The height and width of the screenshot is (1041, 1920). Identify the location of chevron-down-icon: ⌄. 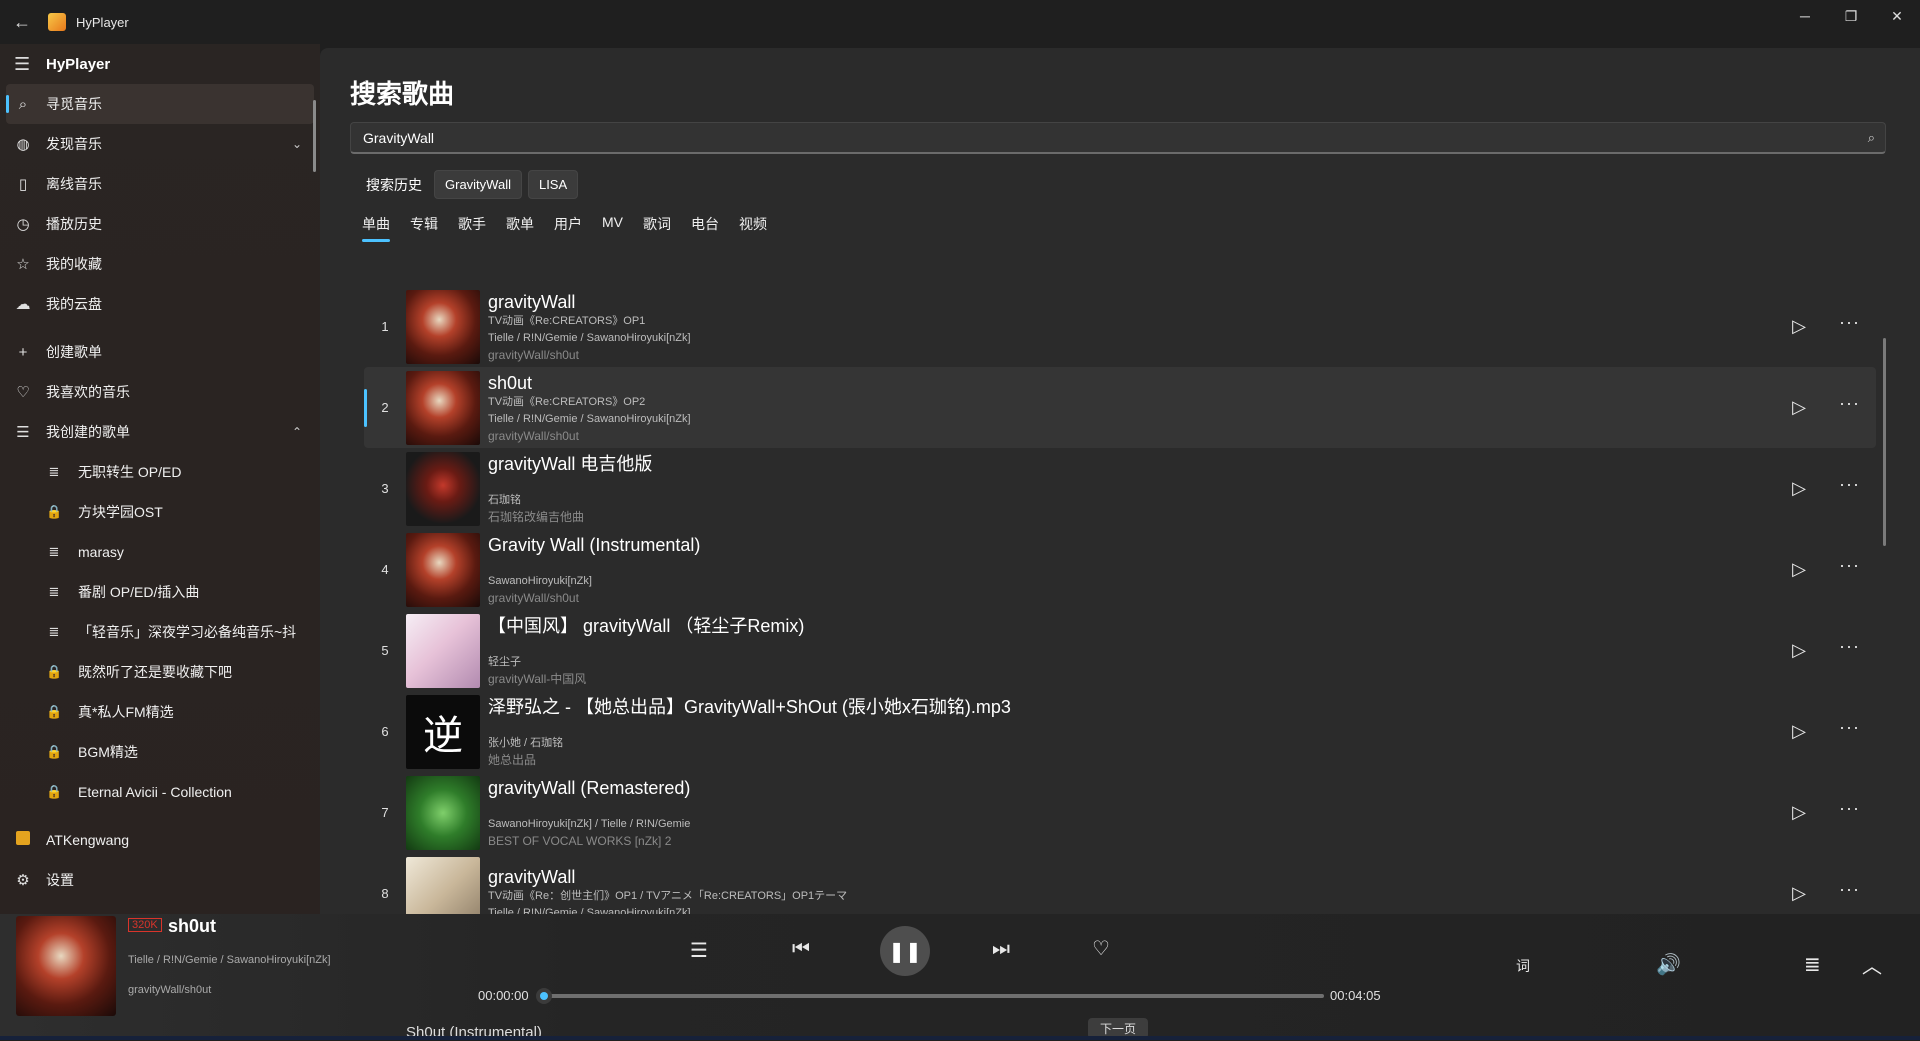
(297, 144).